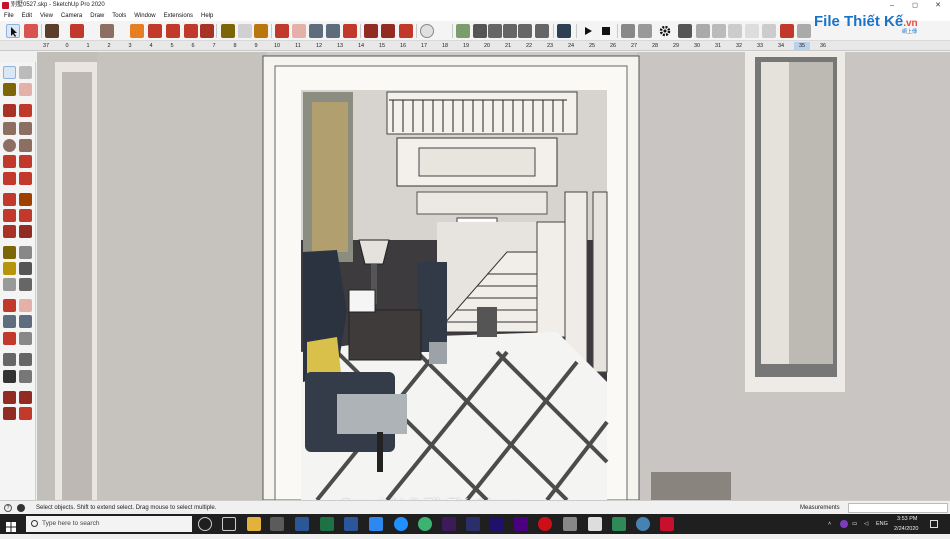 This screenshot has height=539, width=950. I want to click on scene-tab: 25, so click(592, 46).